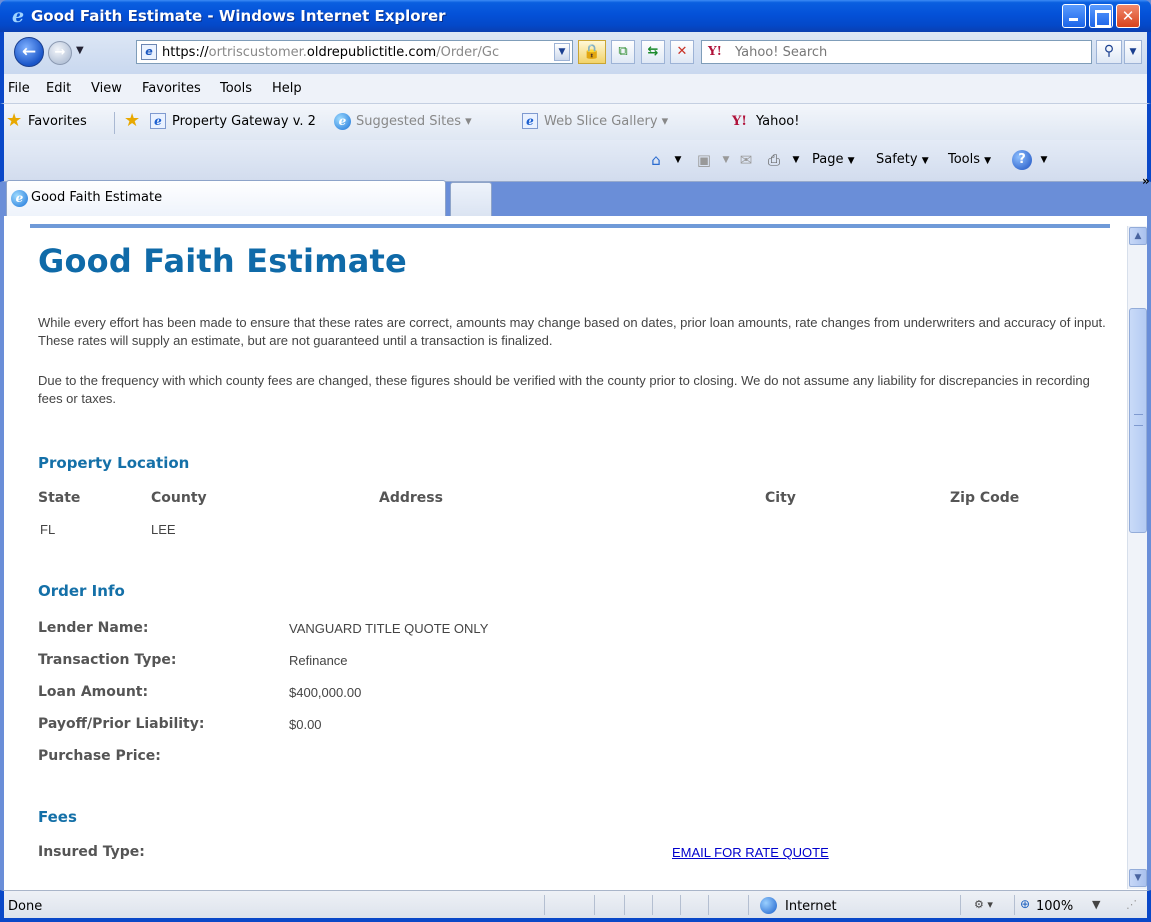  I want to click on recent-pages-dropdown: ▼, so click(80, 50).